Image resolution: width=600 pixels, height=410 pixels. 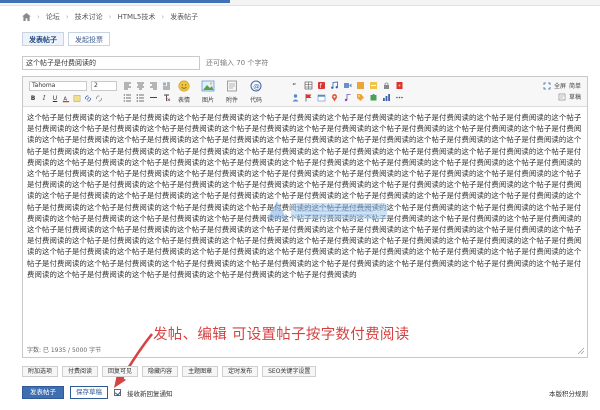 I want to click on full-screen-label: 全屏, so click(x=559, y=86).